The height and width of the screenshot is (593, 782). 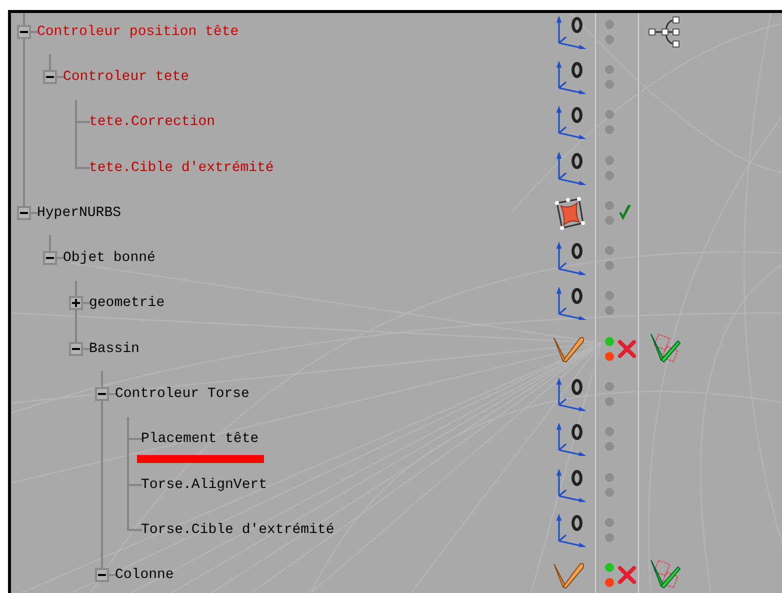 I want to click on hierarchy-tag-icon, so click(x=665, y=31).